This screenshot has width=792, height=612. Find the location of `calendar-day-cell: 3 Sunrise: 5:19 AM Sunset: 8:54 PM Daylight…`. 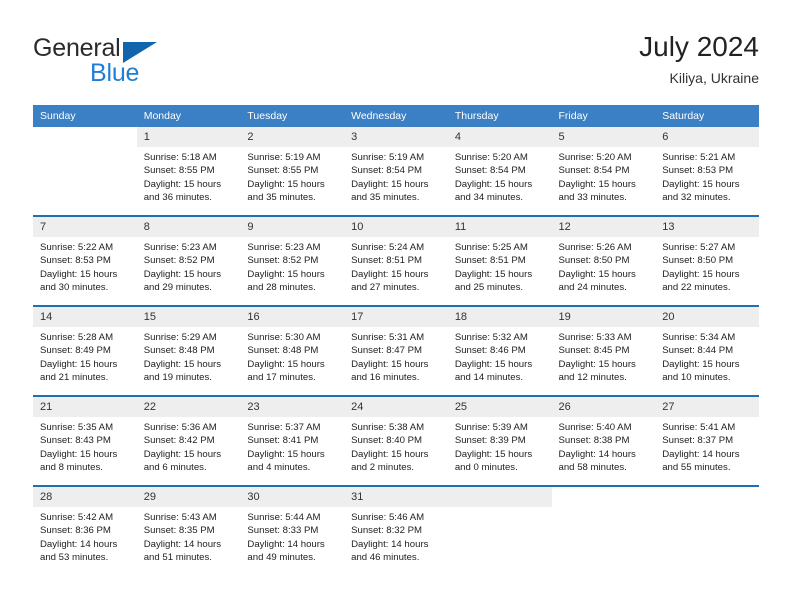

calendar-day-cell: 3 Sunrise: 5:19 AM Sunset: 8:54 PM Daylight… is located at coordinates (396, 171).